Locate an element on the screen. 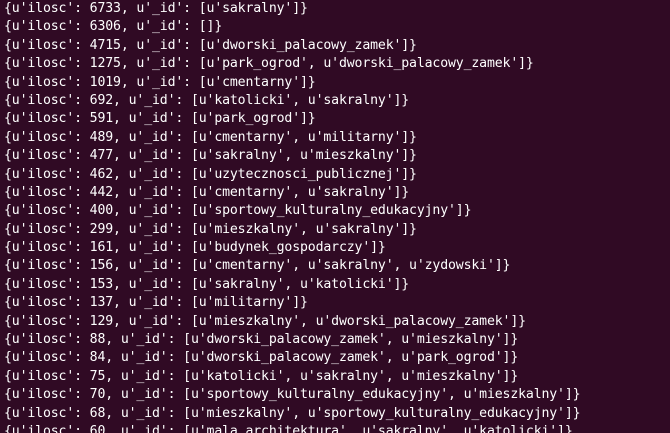  output-line: {u'ilosc': 6733, u'_id': [u'sakralny']} is located at coordinates (156, 8).